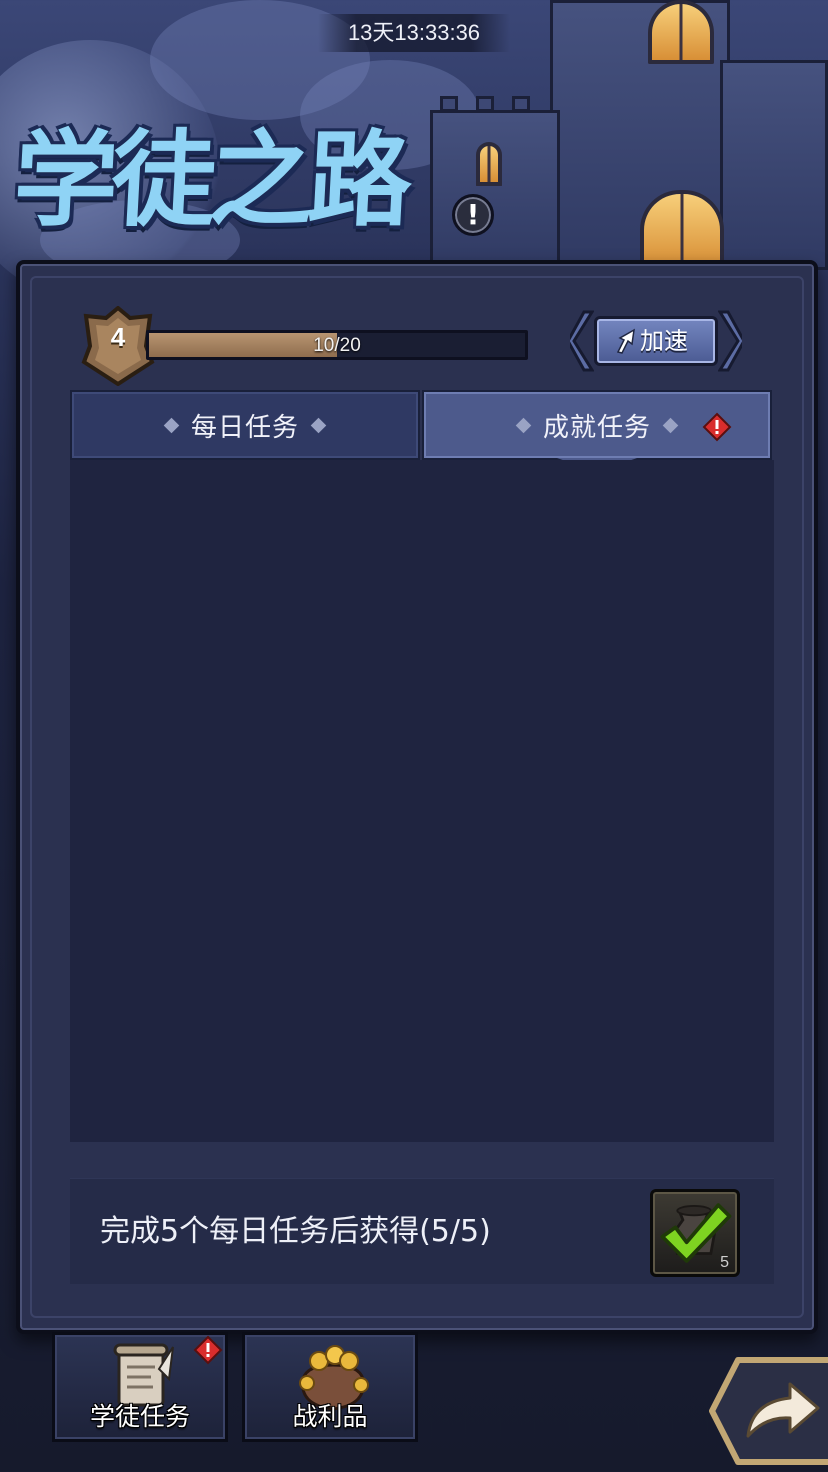 The height and width of the screenshot is (1472, 828). What do you see at coordinates (414, 33) in the screenshot?
I see `event-timer: 13天13:33:36` at bounding box center [414, 33].